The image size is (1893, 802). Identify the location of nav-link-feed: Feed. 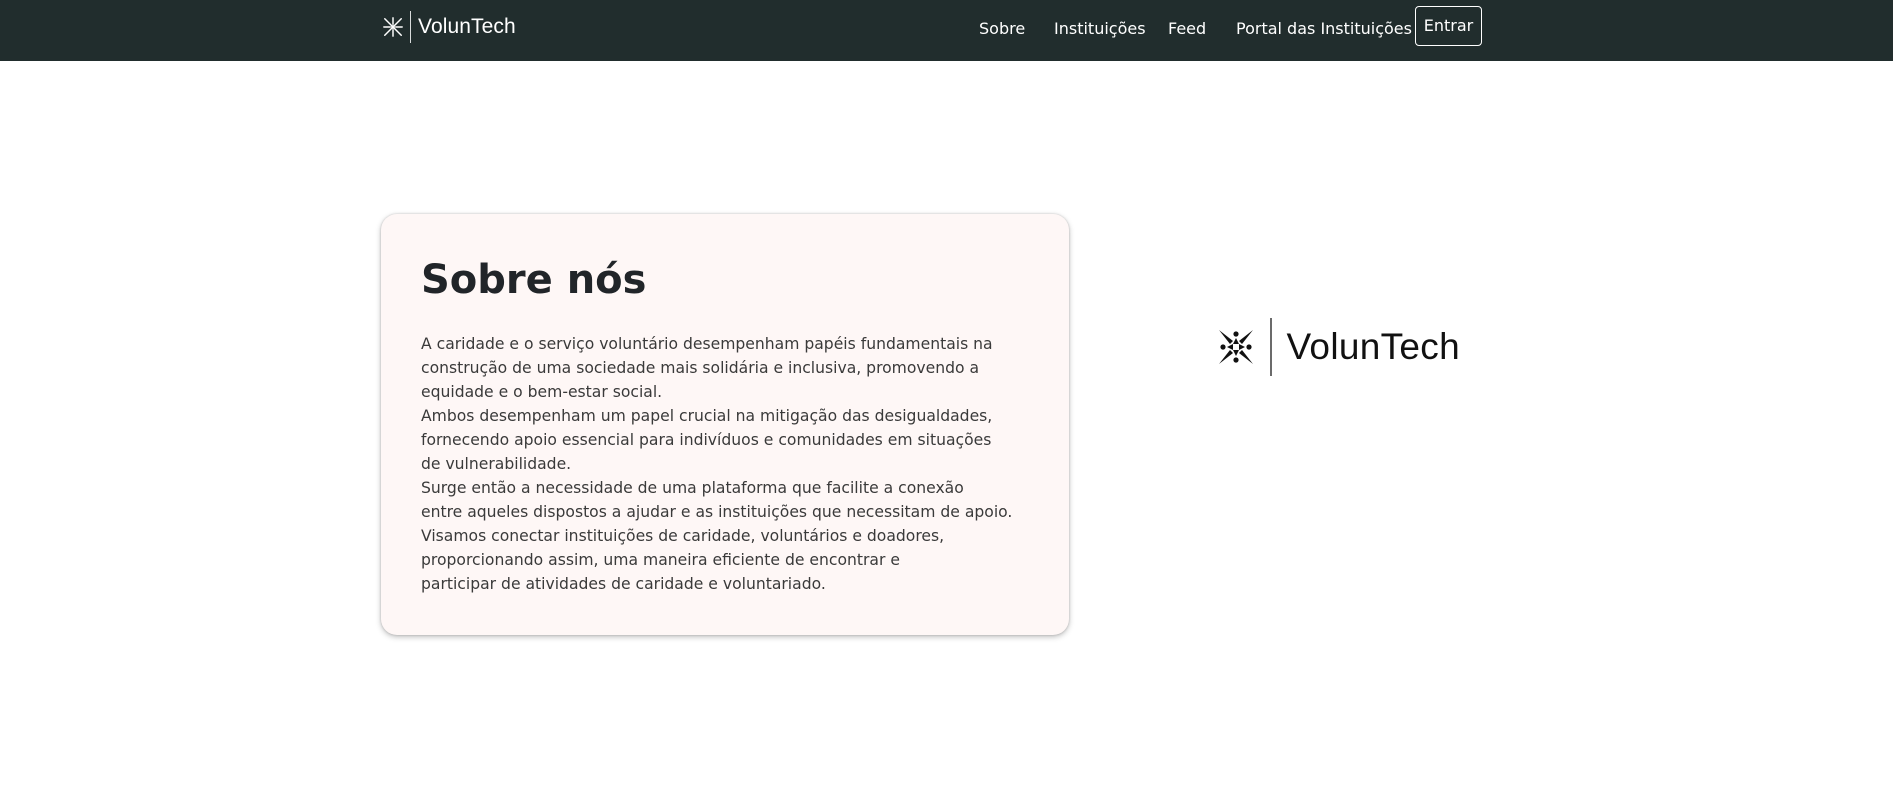
(1187, 29).